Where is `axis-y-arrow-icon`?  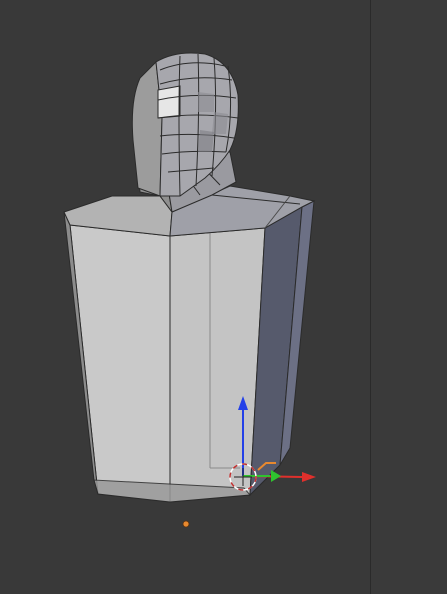 axis-y-arrow-icon is located at coordinates (276, 476).